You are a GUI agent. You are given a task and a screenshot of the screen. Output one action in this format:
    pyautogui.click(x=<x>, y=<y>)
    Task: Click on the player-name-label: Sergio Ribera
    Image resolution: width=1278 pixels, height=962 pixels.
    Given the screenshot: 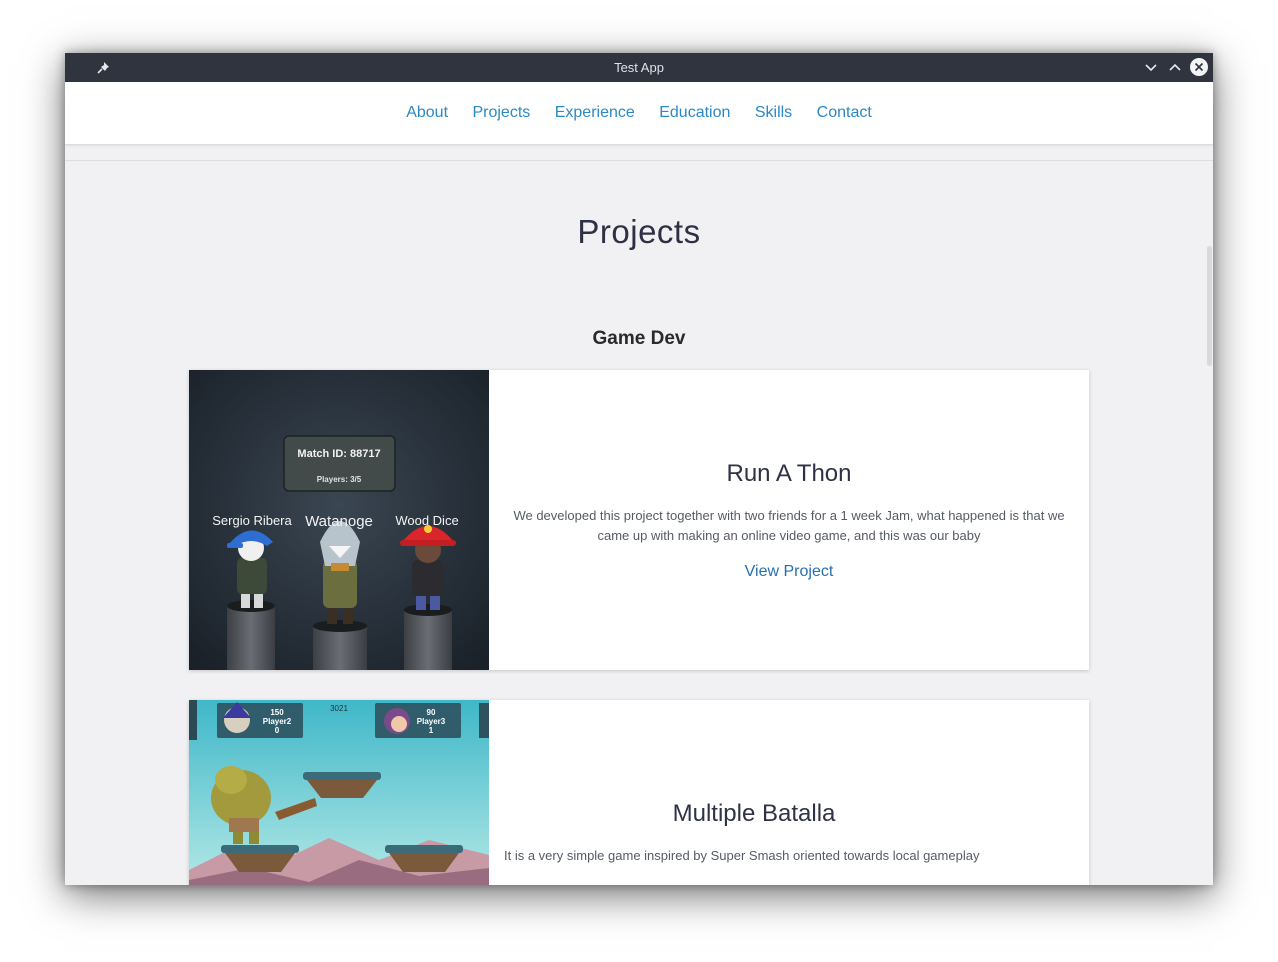 What is the action you would take?
    pyautogui.click(x=252, y=520)
    